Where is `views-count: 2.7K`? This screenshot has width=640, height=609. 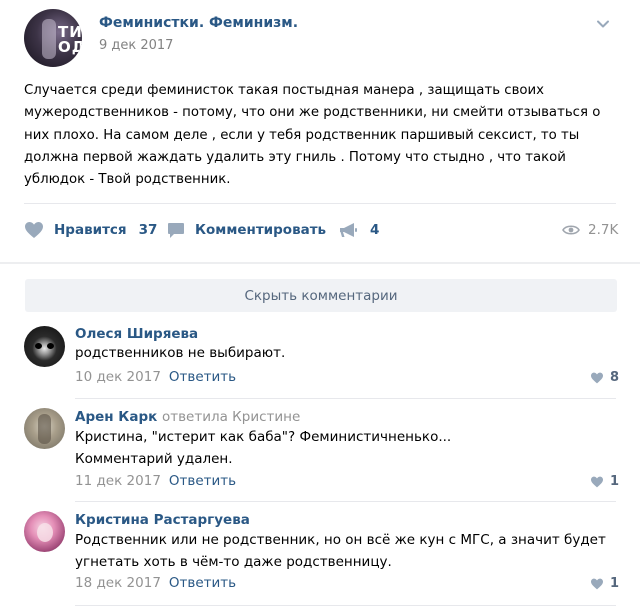 views-count: 2.7K is located at coordinates (603, 230).